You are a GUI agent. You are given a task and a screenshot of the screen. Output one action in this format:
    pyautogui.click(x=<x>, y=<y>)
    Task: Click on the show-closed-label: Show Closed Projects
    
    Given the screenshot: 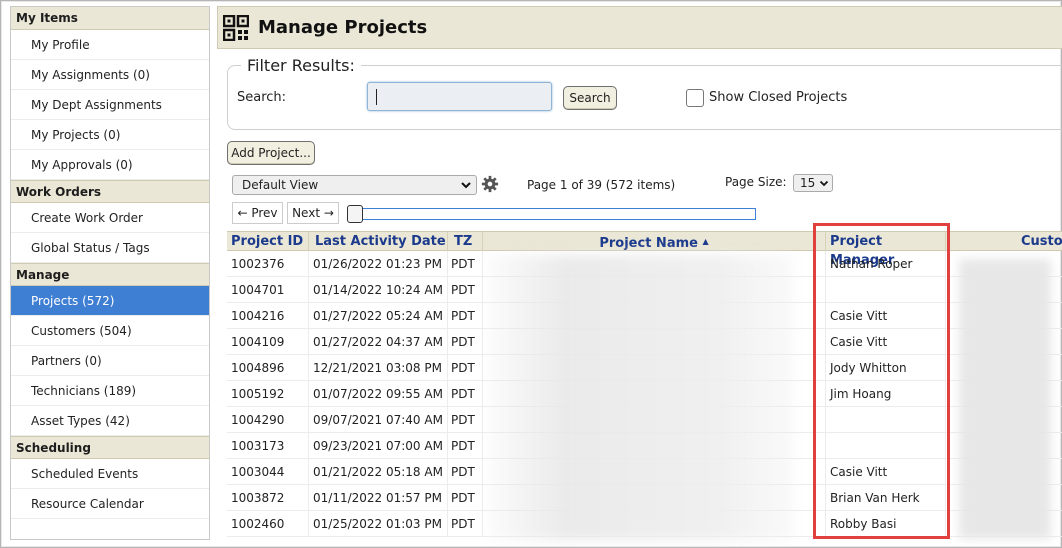 What is the action you would take?
    pyautogui.click(x=778, y=97)
    